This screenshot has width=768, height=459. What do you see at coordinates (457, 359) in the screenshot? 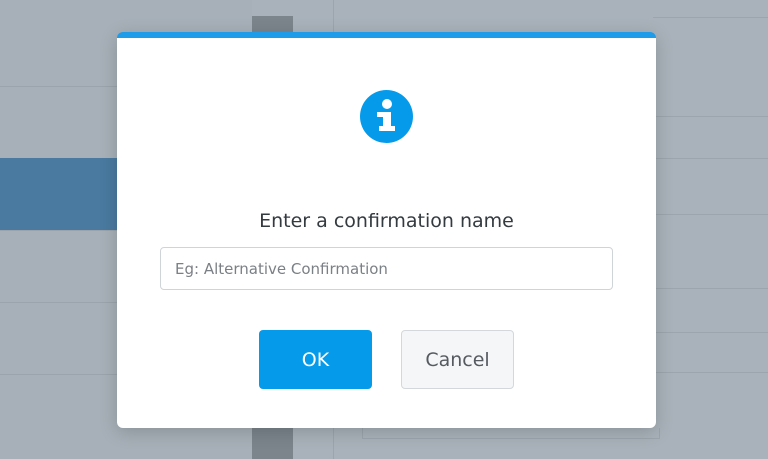
I see `cancel-button: Cancel` at bounding box center [457, 359].